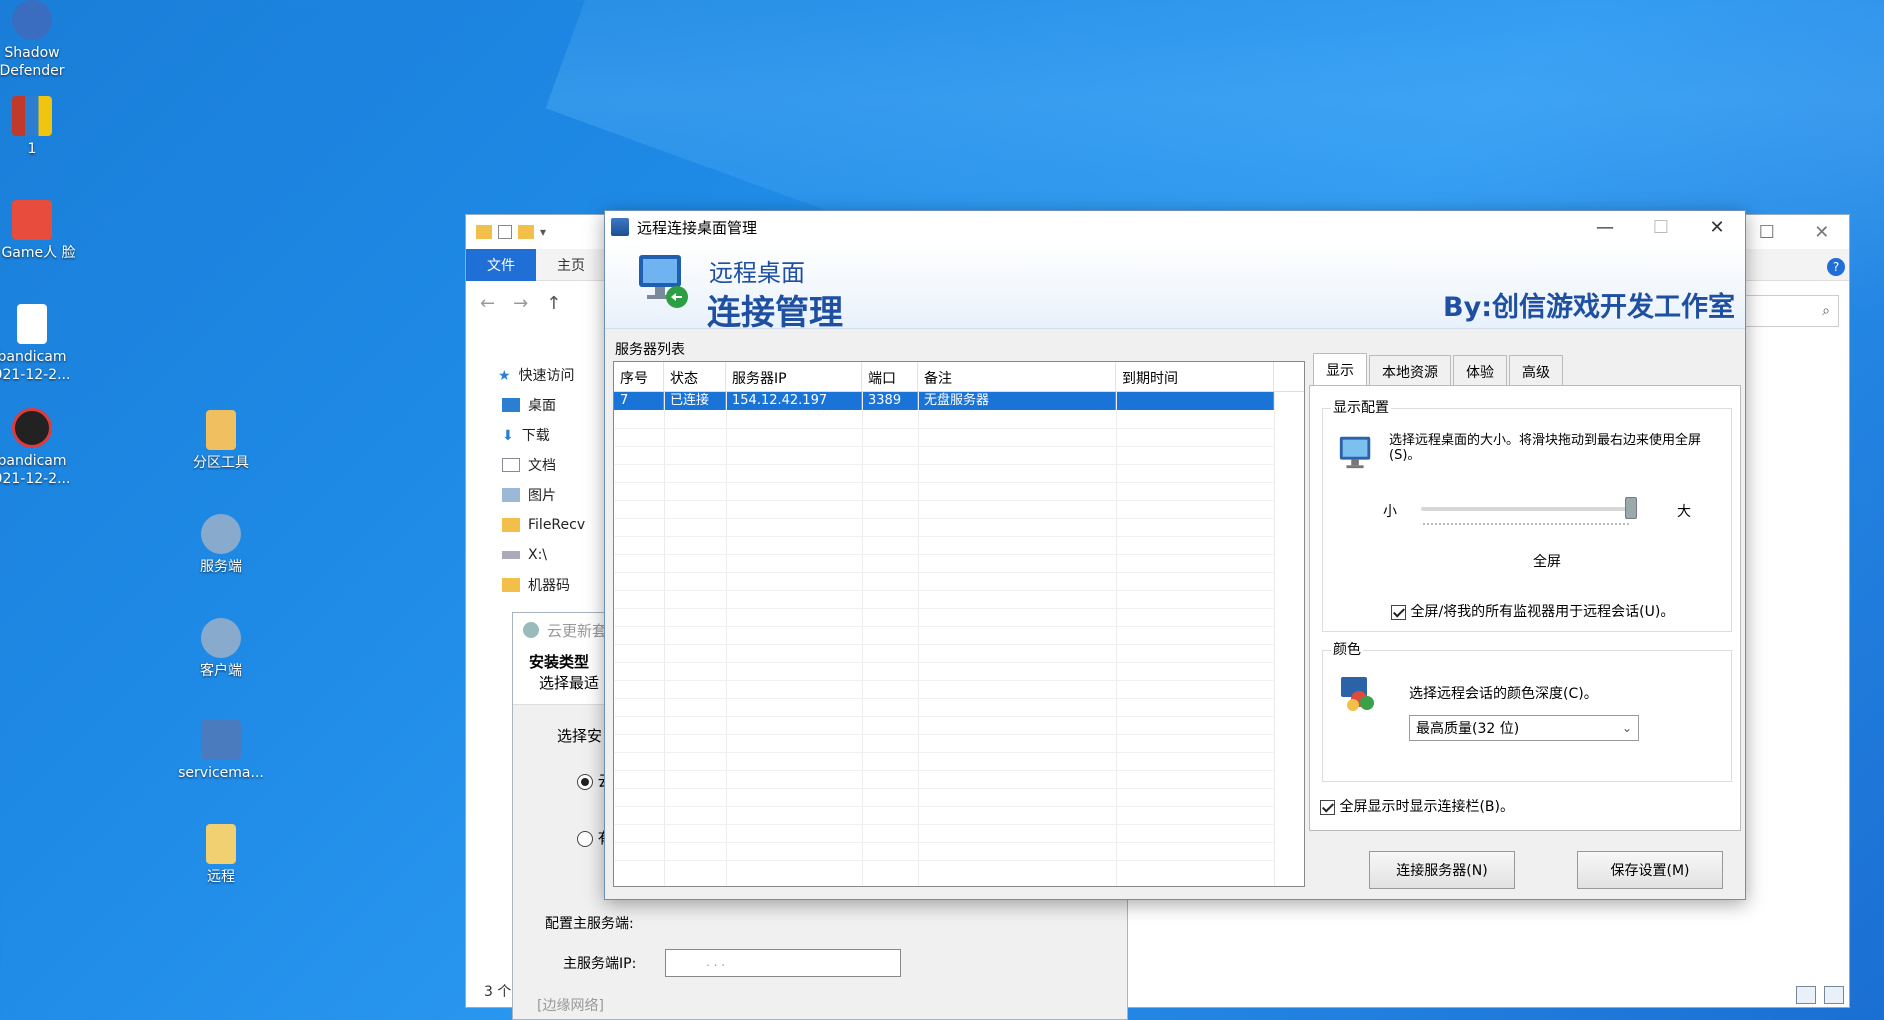  What do you see at coordinates (487, 303) in the screenshot?
I see `back-arrow-icon: ←` at bounding box center [487, 303].